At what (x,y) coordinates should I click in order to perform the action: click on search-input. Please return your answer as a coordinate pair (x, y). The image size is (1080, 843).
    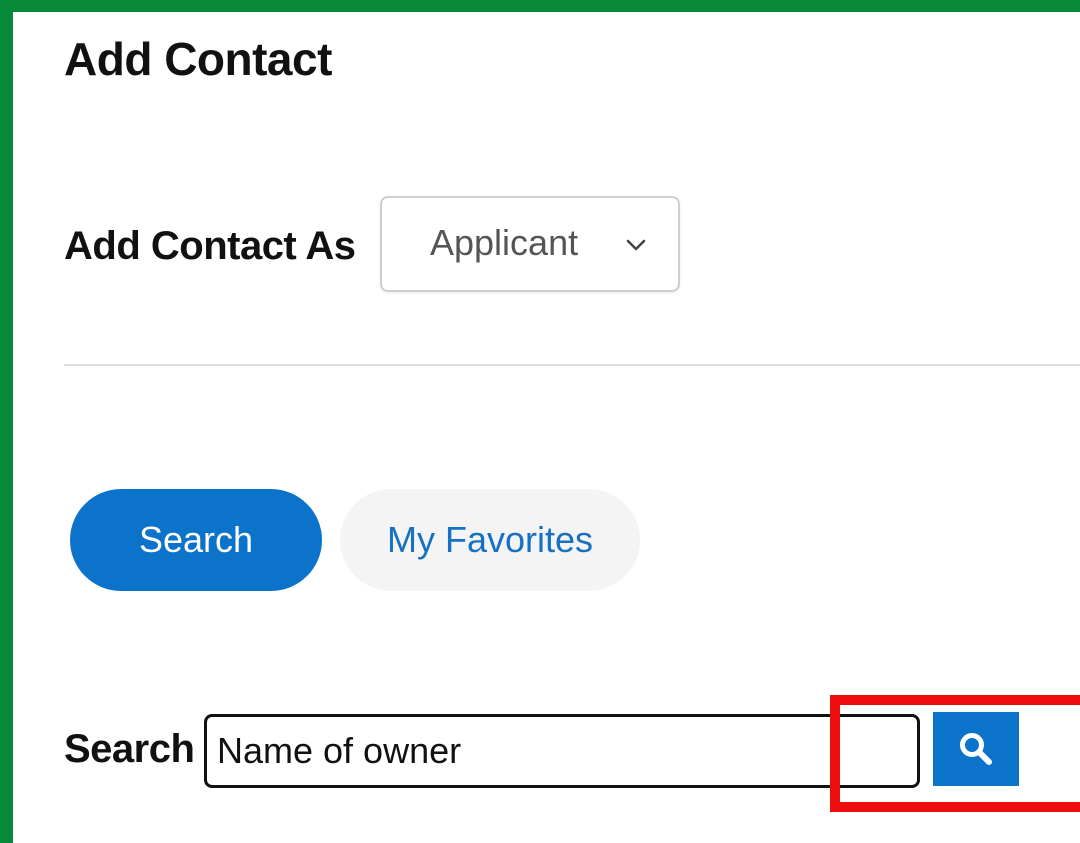
    Looking at the image, I should click on (562, 751).